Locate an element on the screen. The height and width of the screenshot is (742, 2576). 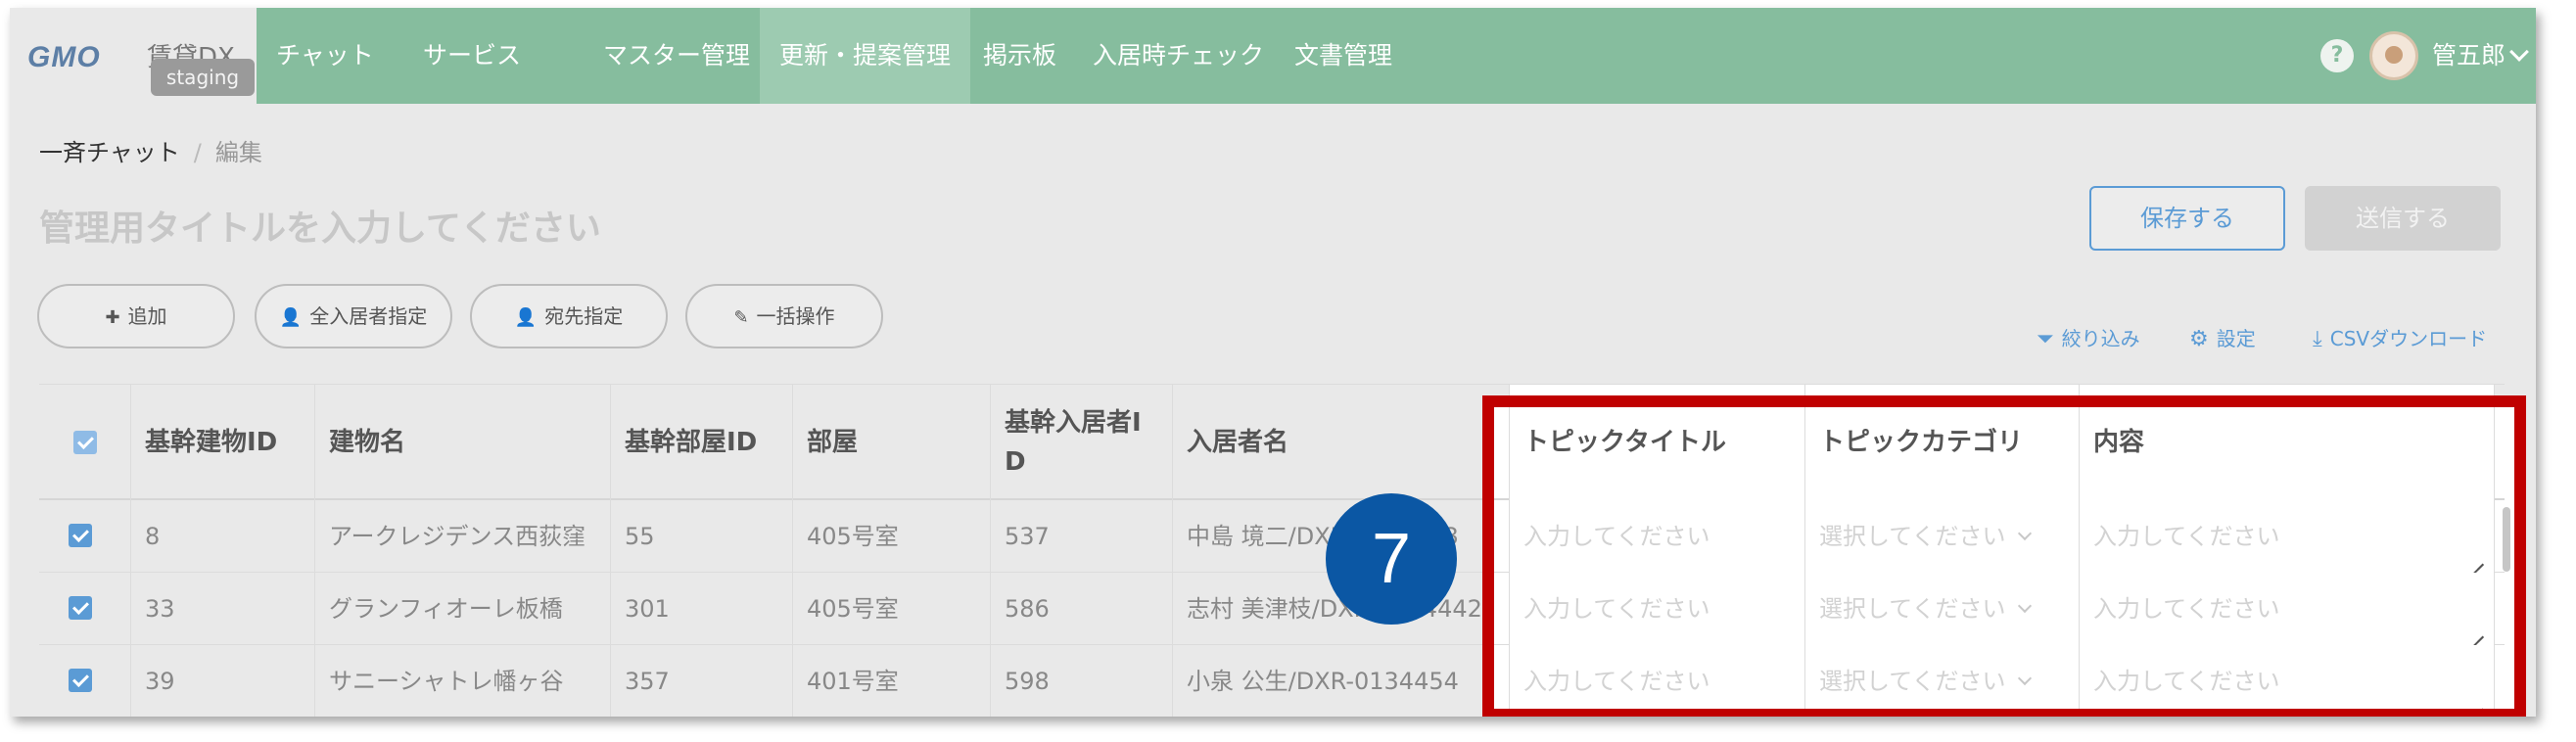
filter-label: 絞り込み is located at coordinates (2100, 338).